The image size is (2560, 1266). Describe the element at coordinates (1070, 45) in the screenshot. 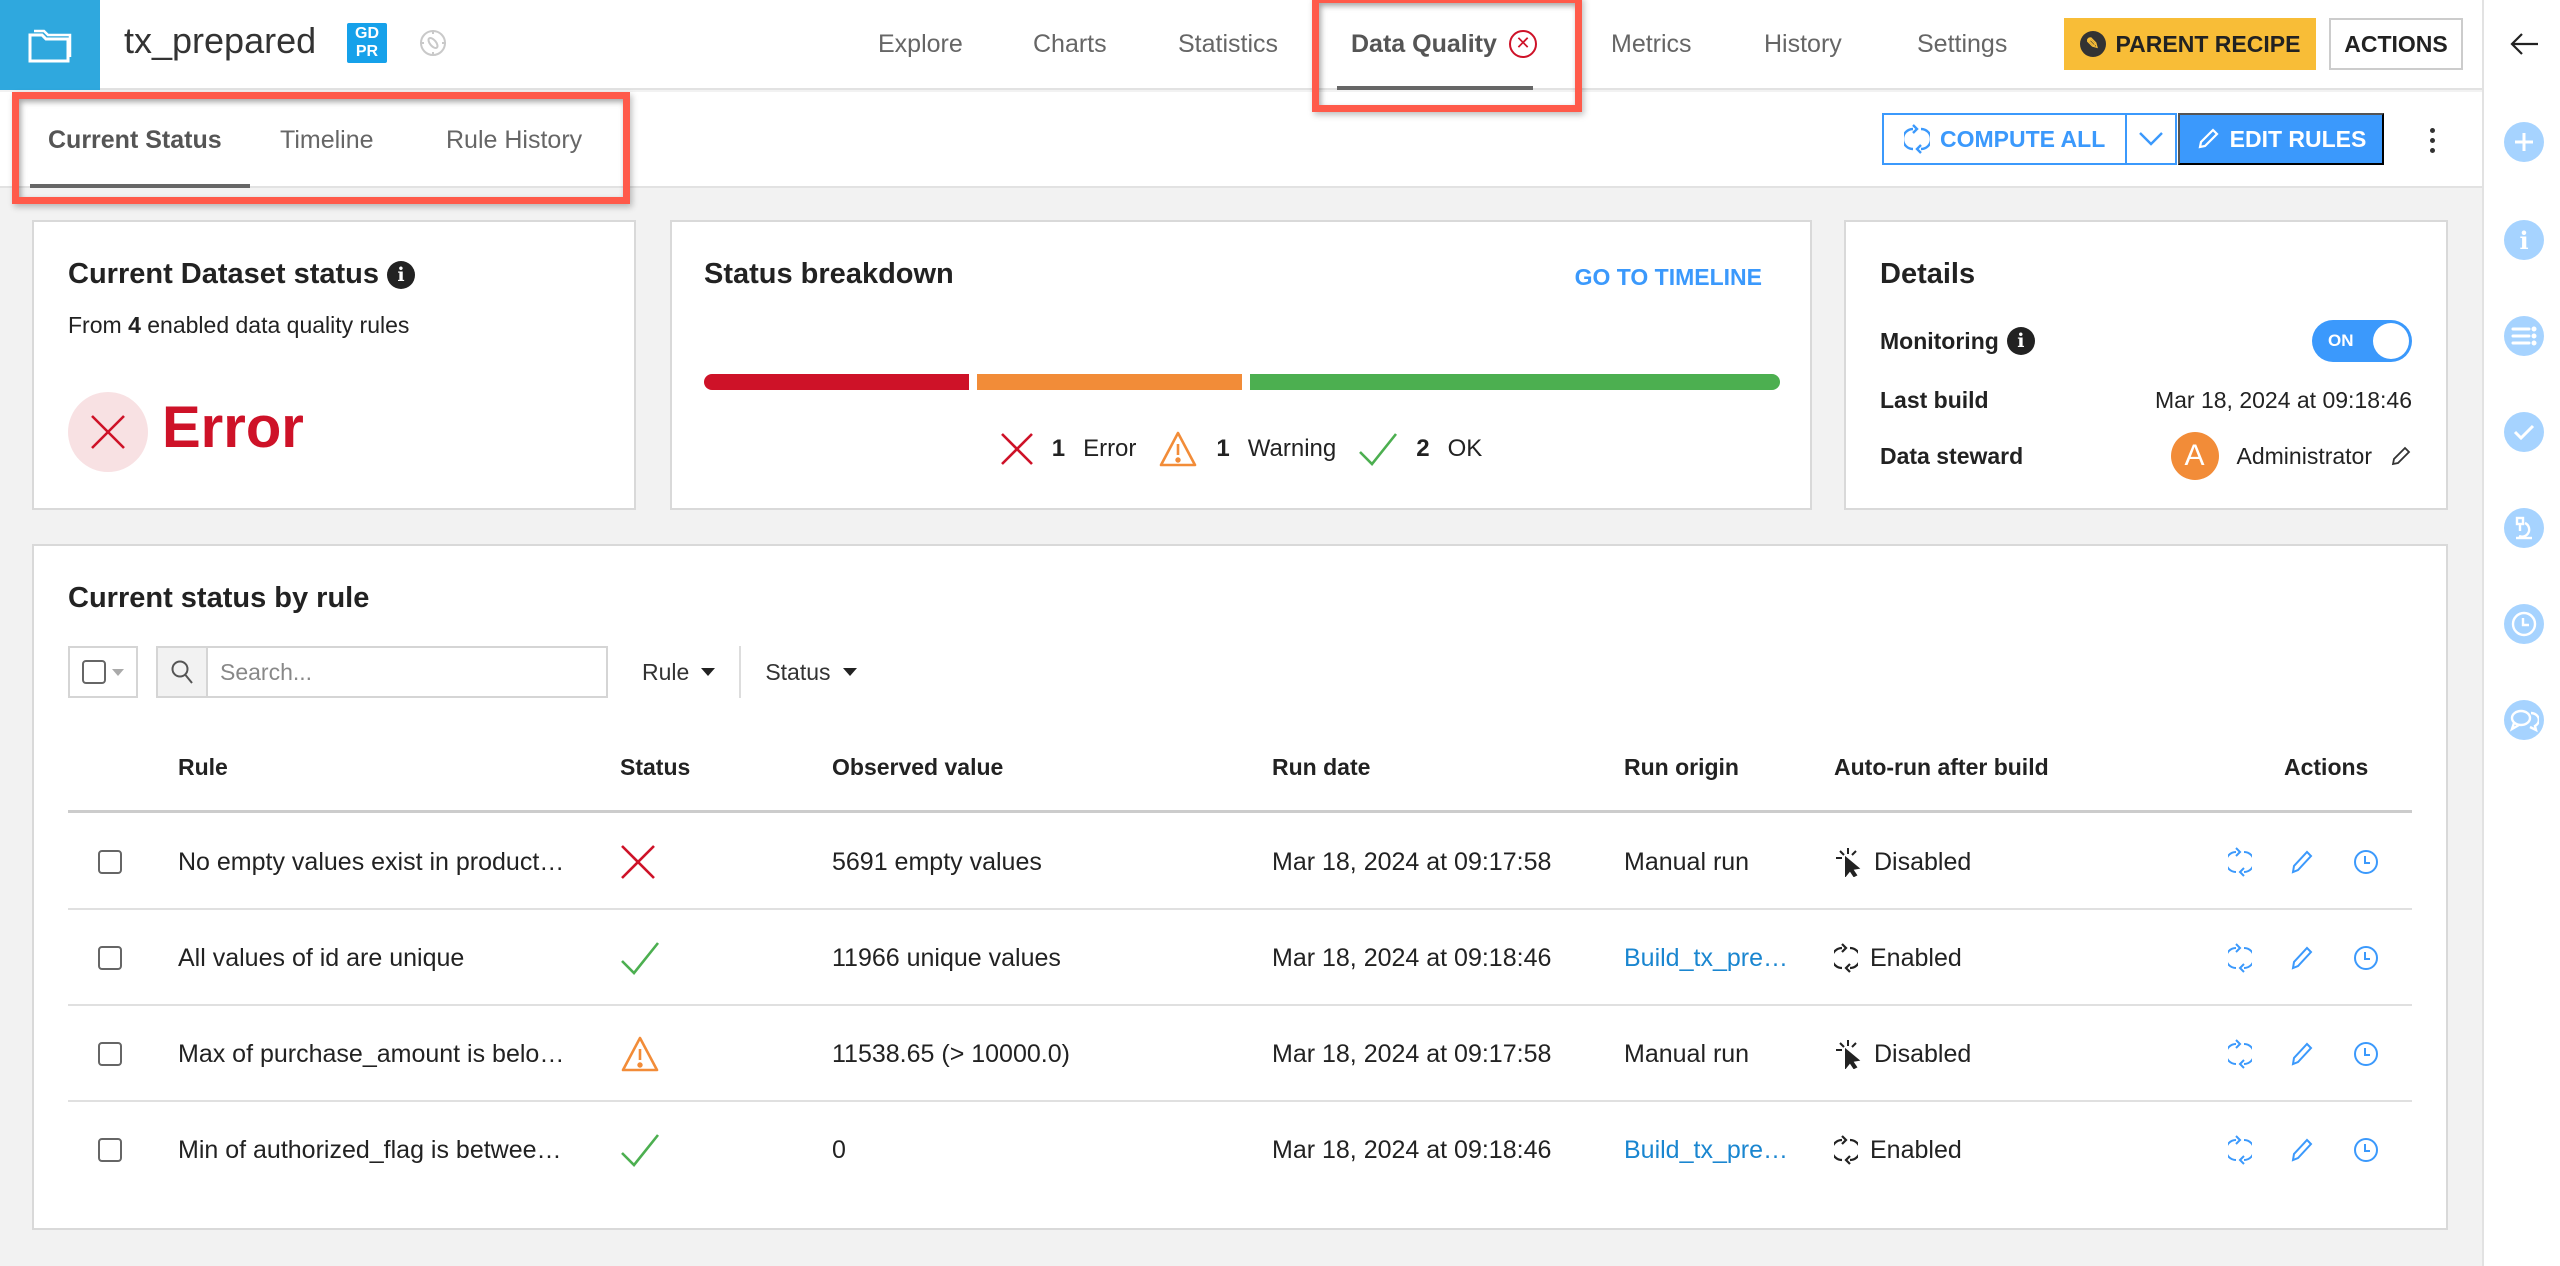

I see `nav-charts: Charts` at that location.